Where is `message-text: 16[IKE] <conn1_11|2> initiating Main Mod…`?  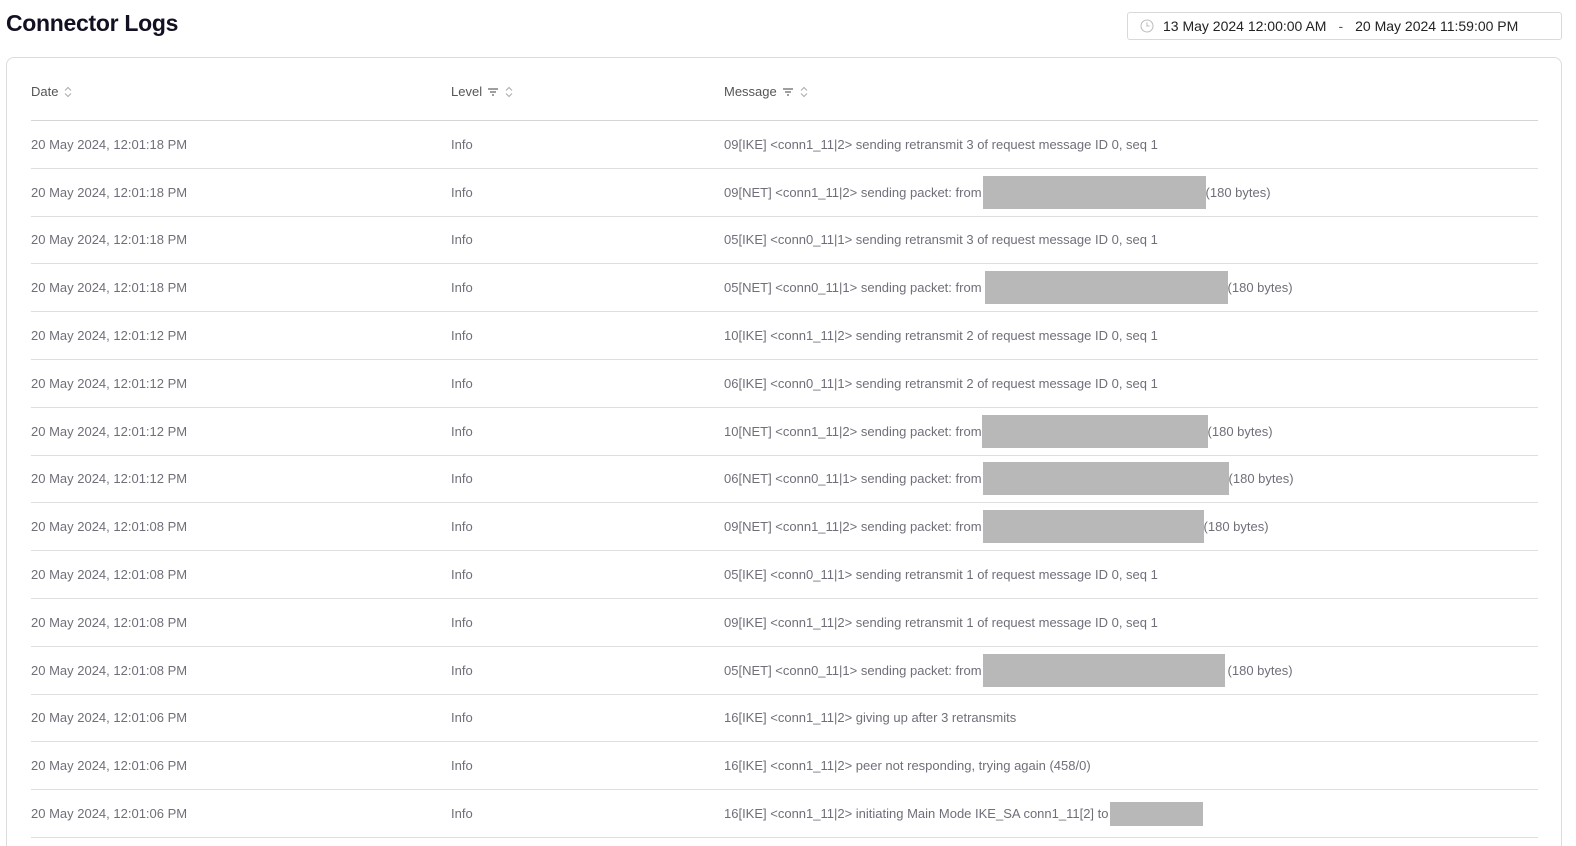 message-text: 16[IKE] <conn1_11|2> initiating Main Mod… is located at coordinates (916, 814).